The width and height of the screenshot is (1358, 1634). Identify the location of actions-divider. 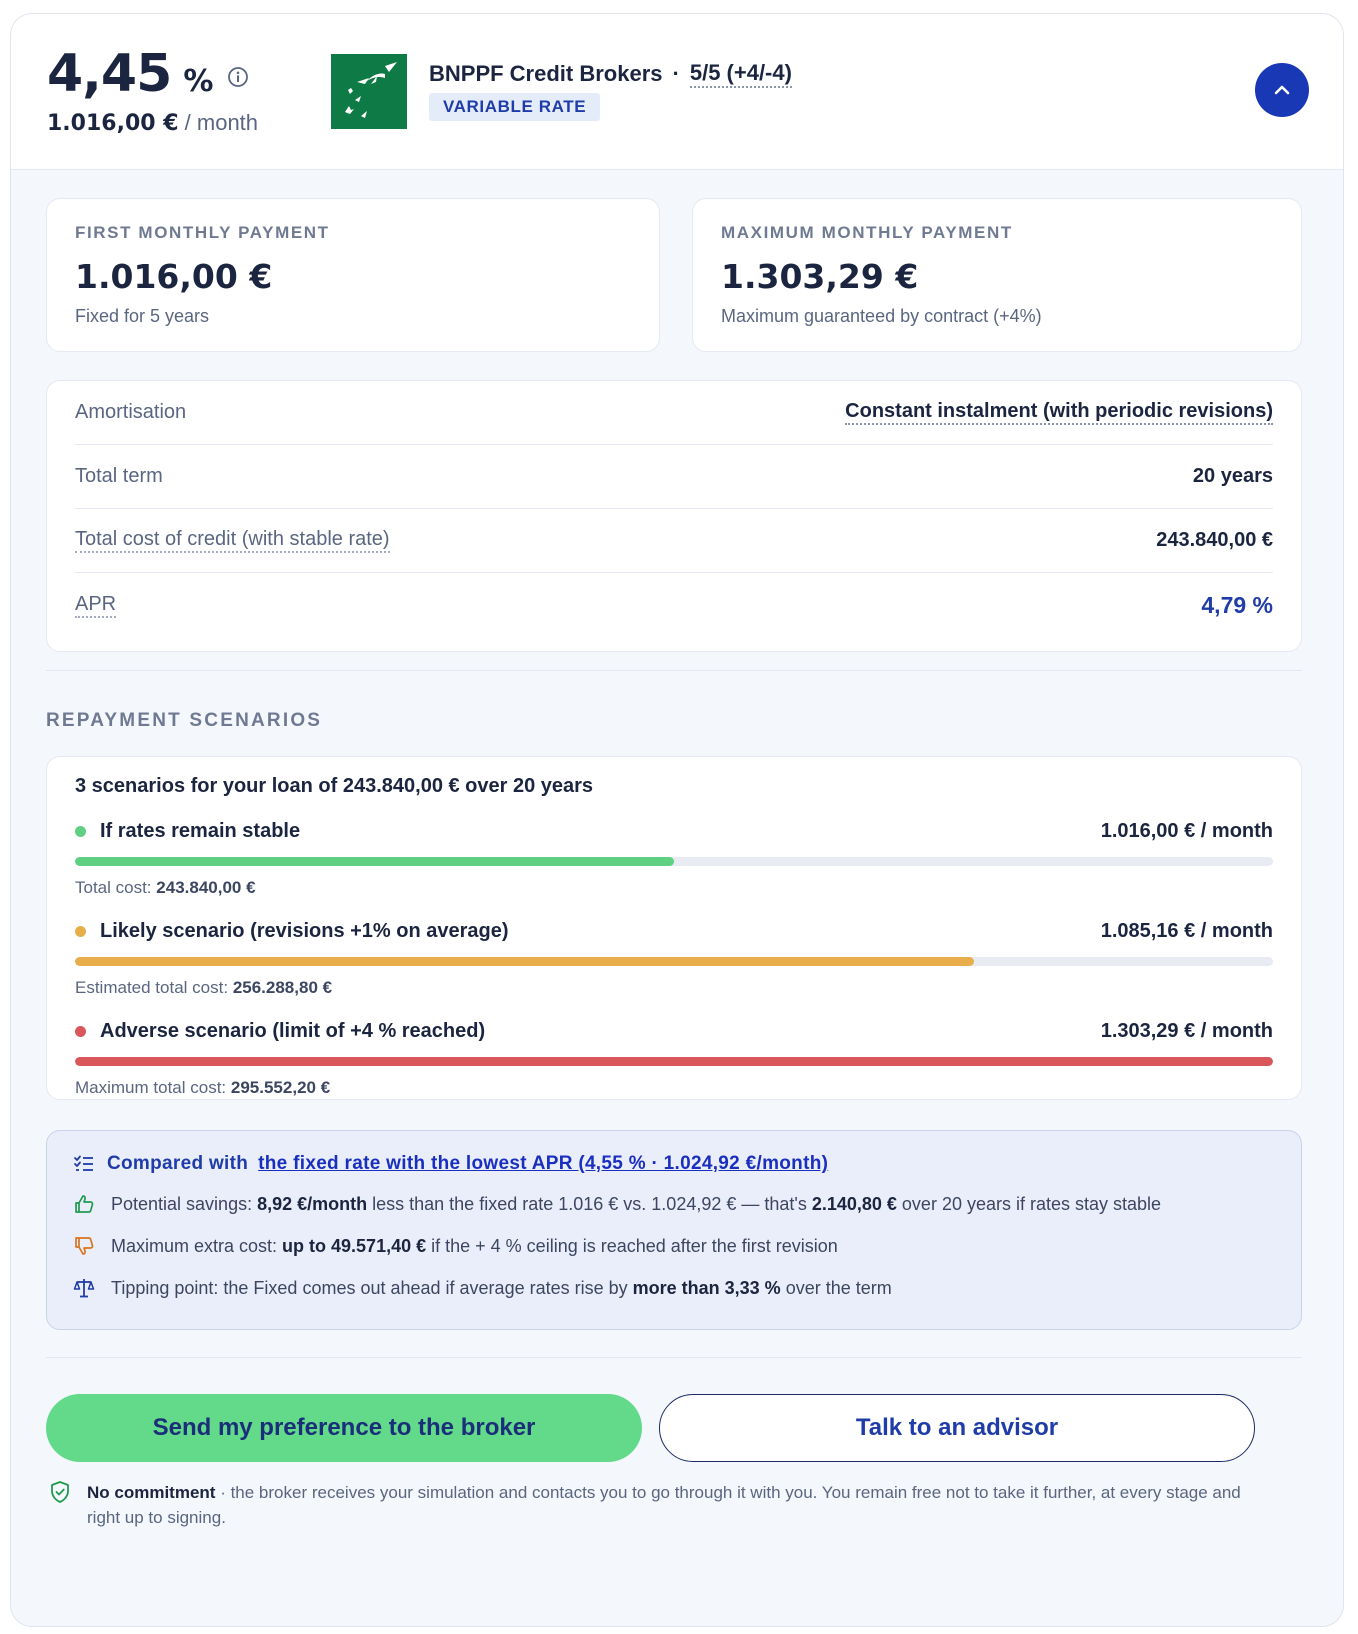
(674, 1357).